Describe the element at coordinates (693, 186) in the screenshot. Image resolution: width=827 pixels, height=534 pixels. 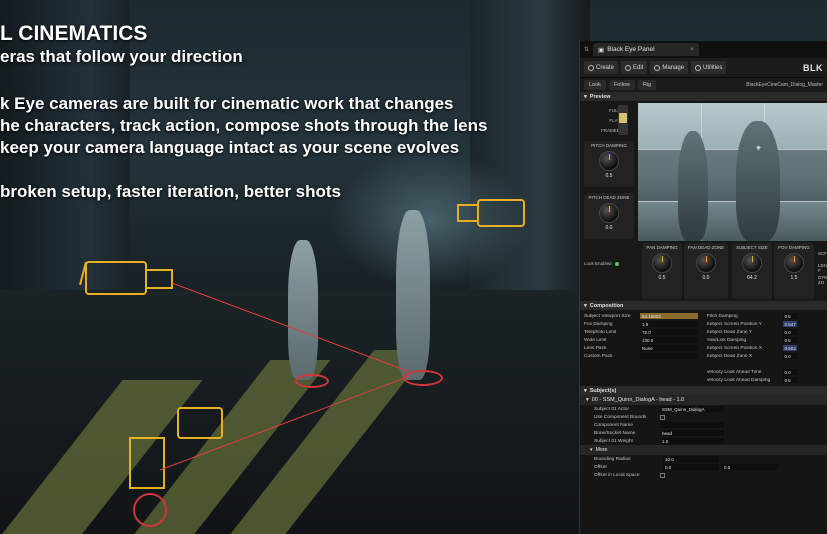
I see `preview-figure-a` at that location.